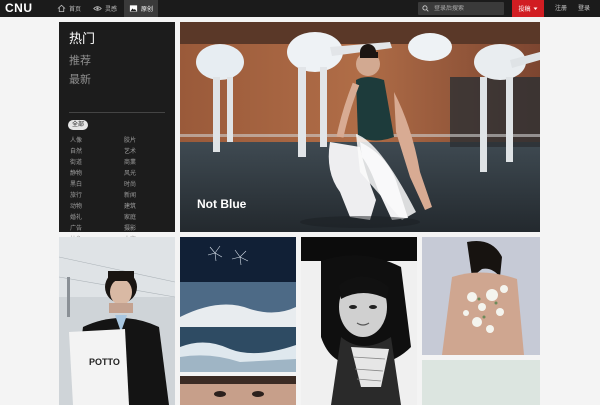  What do you see at coordinates (130, 163) in the screenshot?
I see `category-item: 商業` at bounding box center [130, 163].